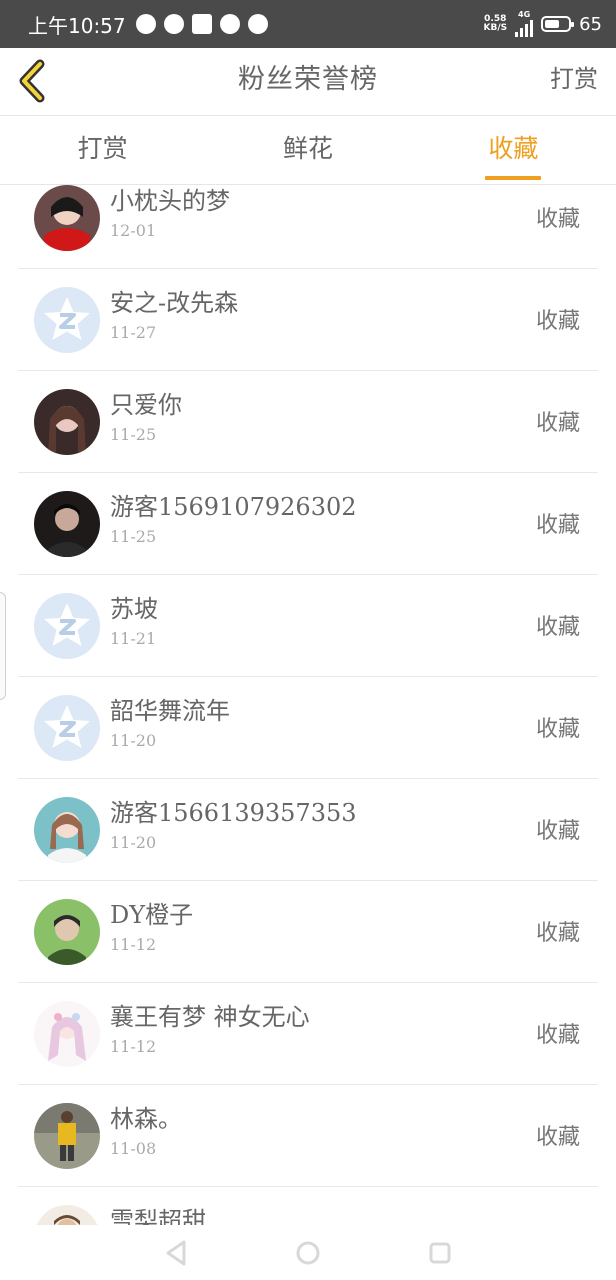 Image resolution: width=616 pixels, height=1280 pixels. What do you see at coordinates (308, 524) in the screenshot?
I see `list-item: 游客1569107926302 11-25 收藏` at bounding box center [308, 524].